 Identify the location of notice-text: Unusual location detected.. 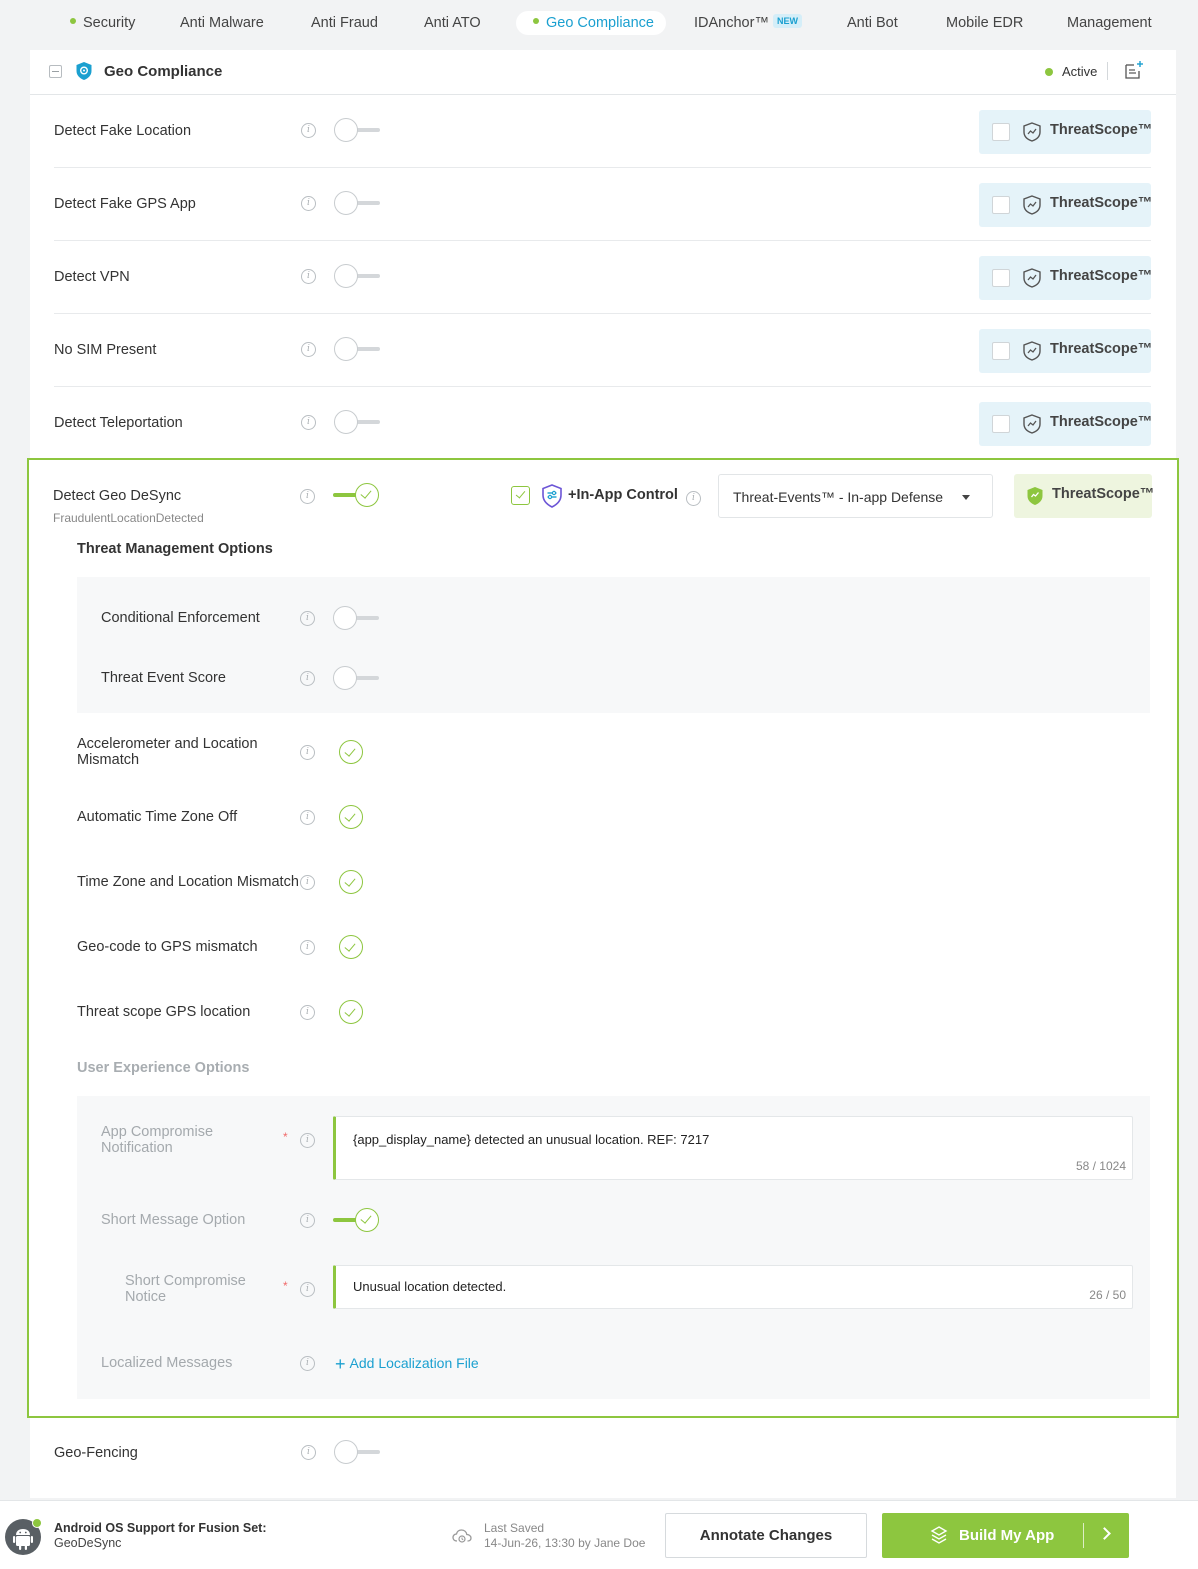
(430, 1286).